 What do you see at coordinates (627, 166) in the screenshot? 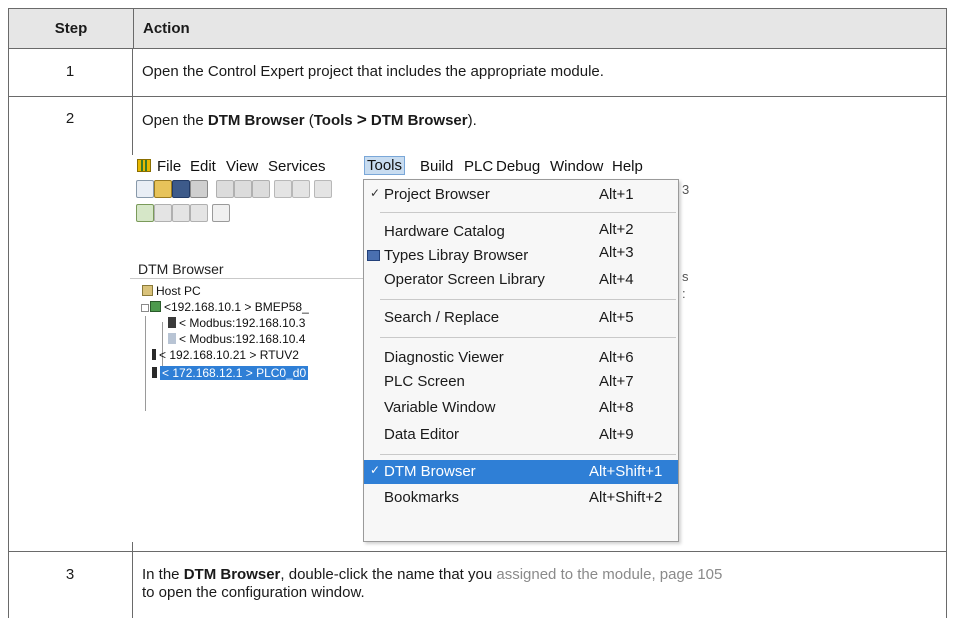
I see `menu-help: Help` at bounding box center [627, 166].